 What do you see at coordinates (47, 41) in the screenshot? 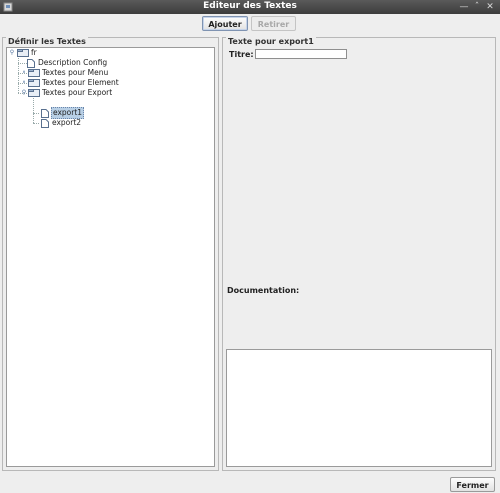
I see `define-texts-title: Définir les Textes` at bounding box center [47, 41].